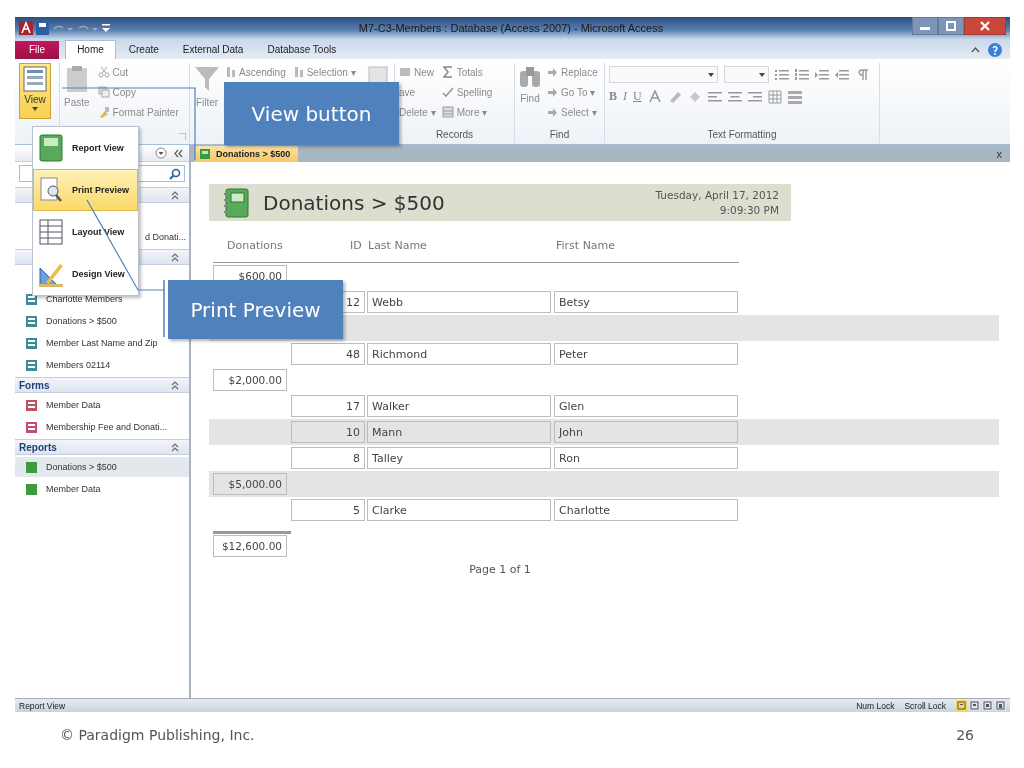 This screenshot has height=768, width=1024. Describe the element at coordinates (447, 72) in the screenshot. I see `sigma-icon` at that location.